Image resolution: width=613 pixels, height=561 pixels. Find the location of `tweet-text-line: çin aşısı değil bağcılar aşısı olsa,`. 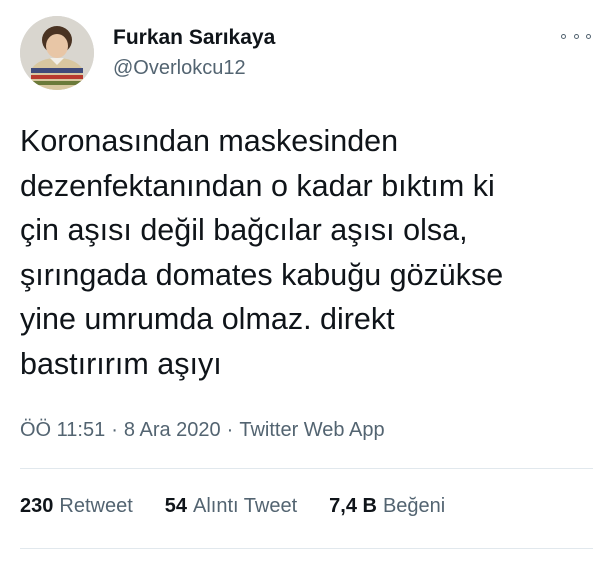

tweet-text-line: çin aşısı değil bağcılar aşısı olsa, is located at coordinates (244, 230).